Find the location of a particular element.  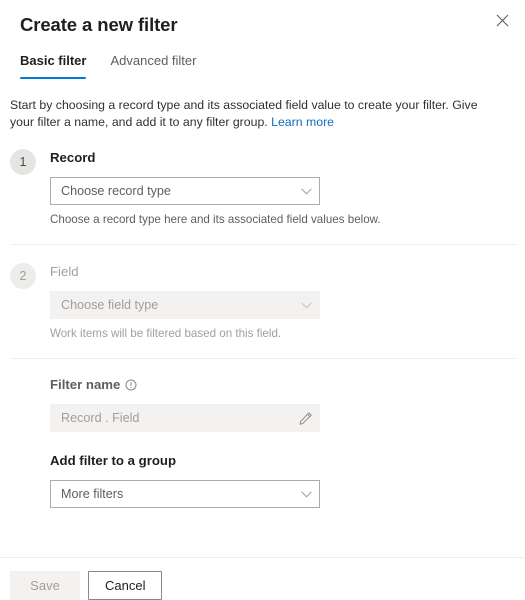

filter-group-section: Add filter to a group More filters is located at coordinates (262, 470).